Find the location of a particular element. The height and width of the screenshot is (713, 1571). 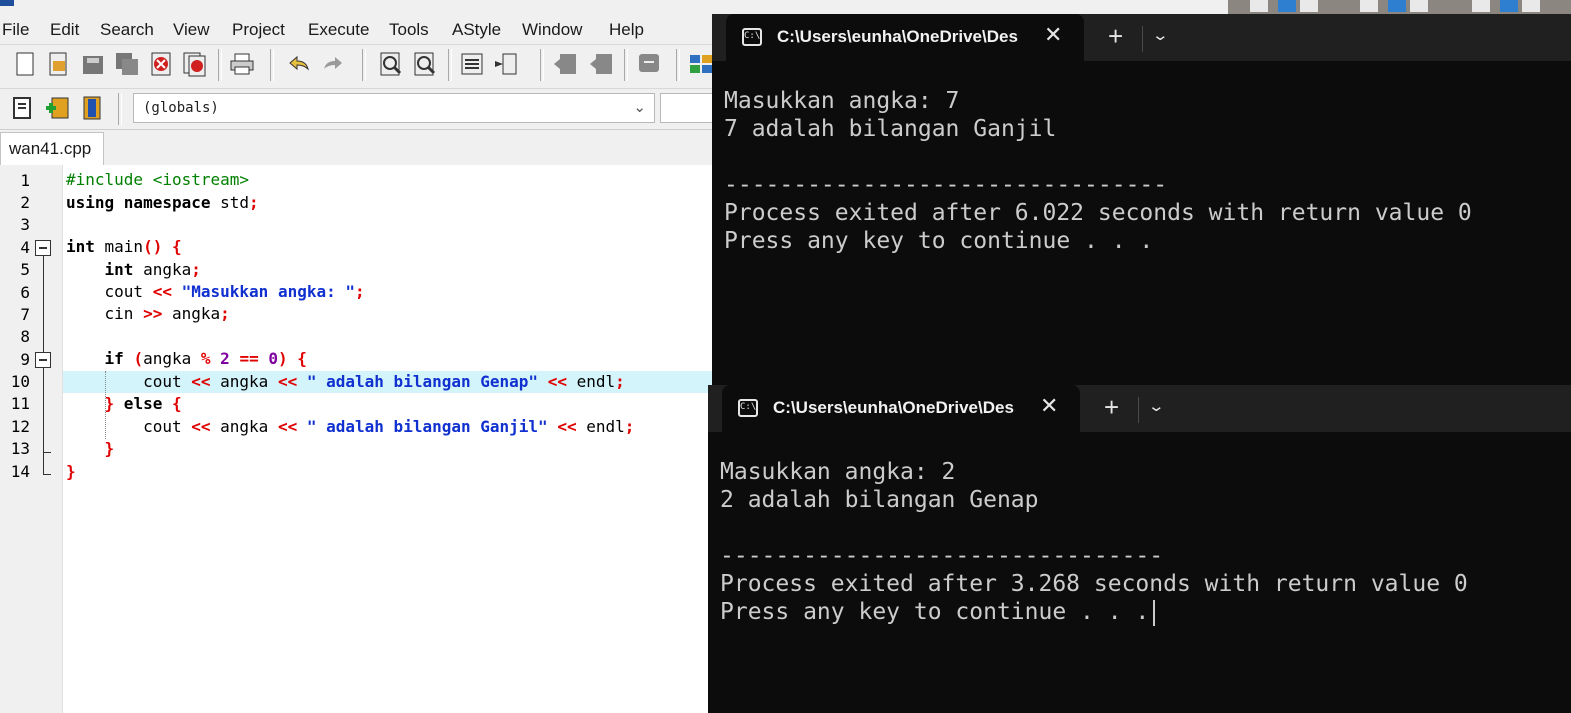

code-line: int main() { is located at coordinates (124, 246).